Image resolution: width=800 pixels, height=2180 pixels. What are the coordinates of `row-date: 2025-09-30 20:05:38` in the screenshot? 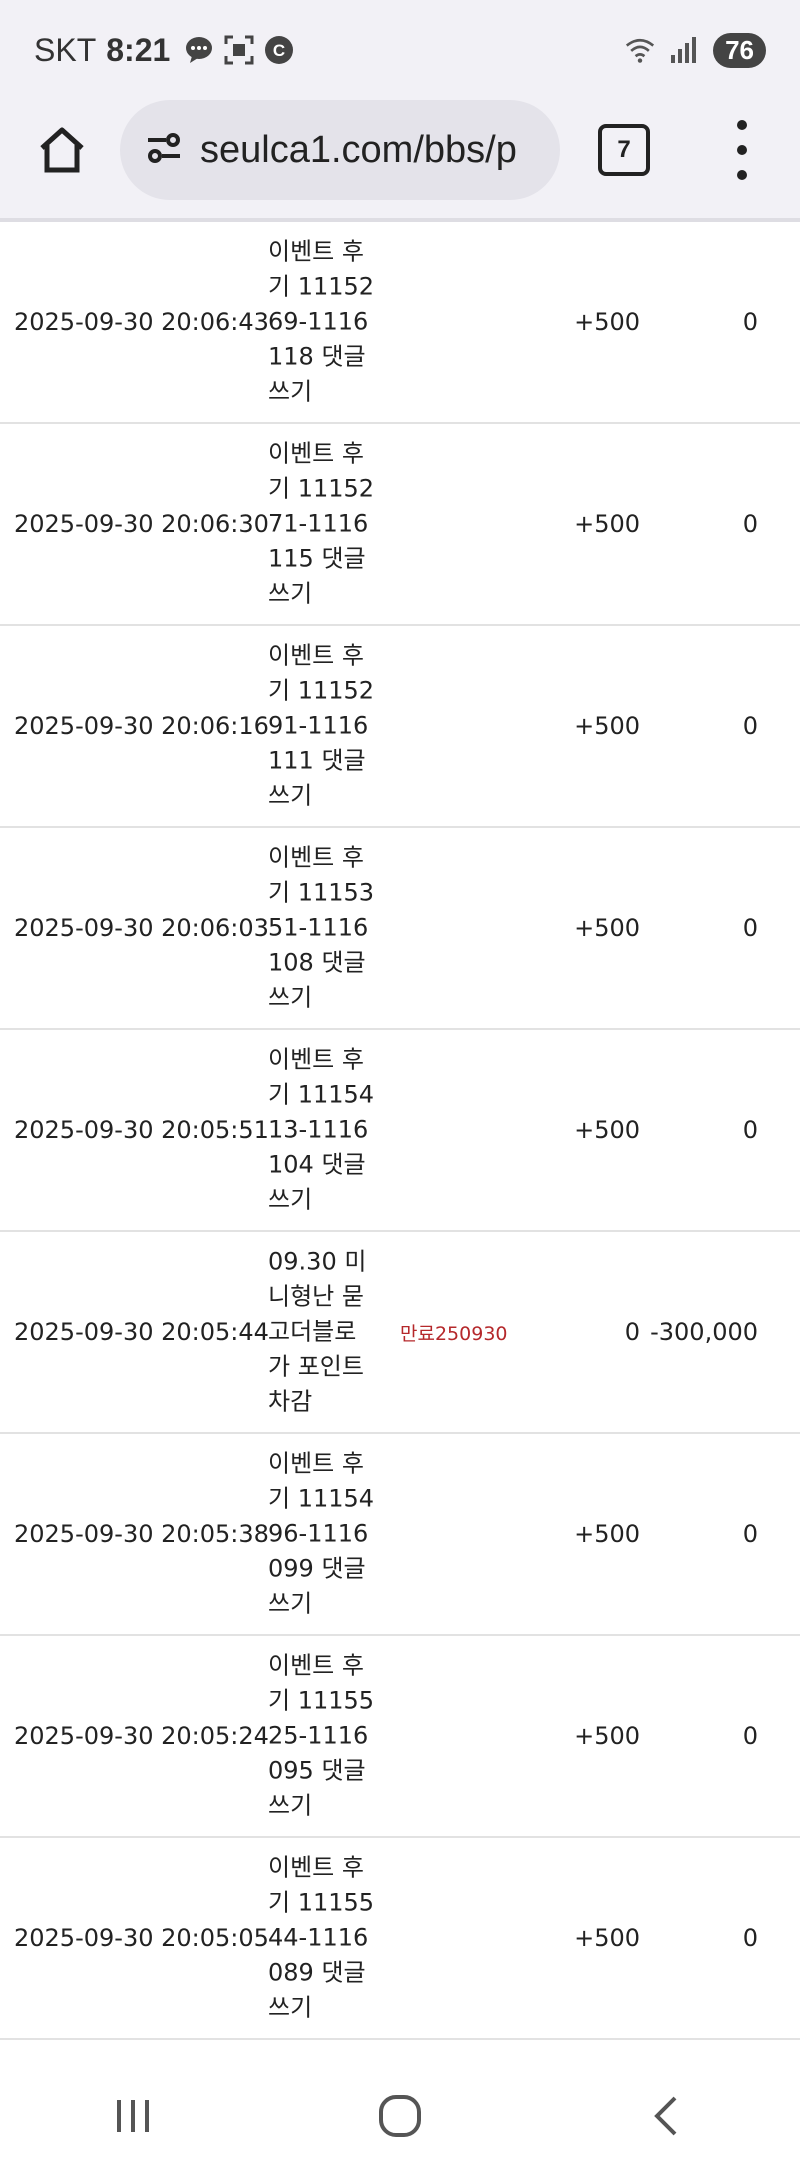 It's located at (141, 1534).